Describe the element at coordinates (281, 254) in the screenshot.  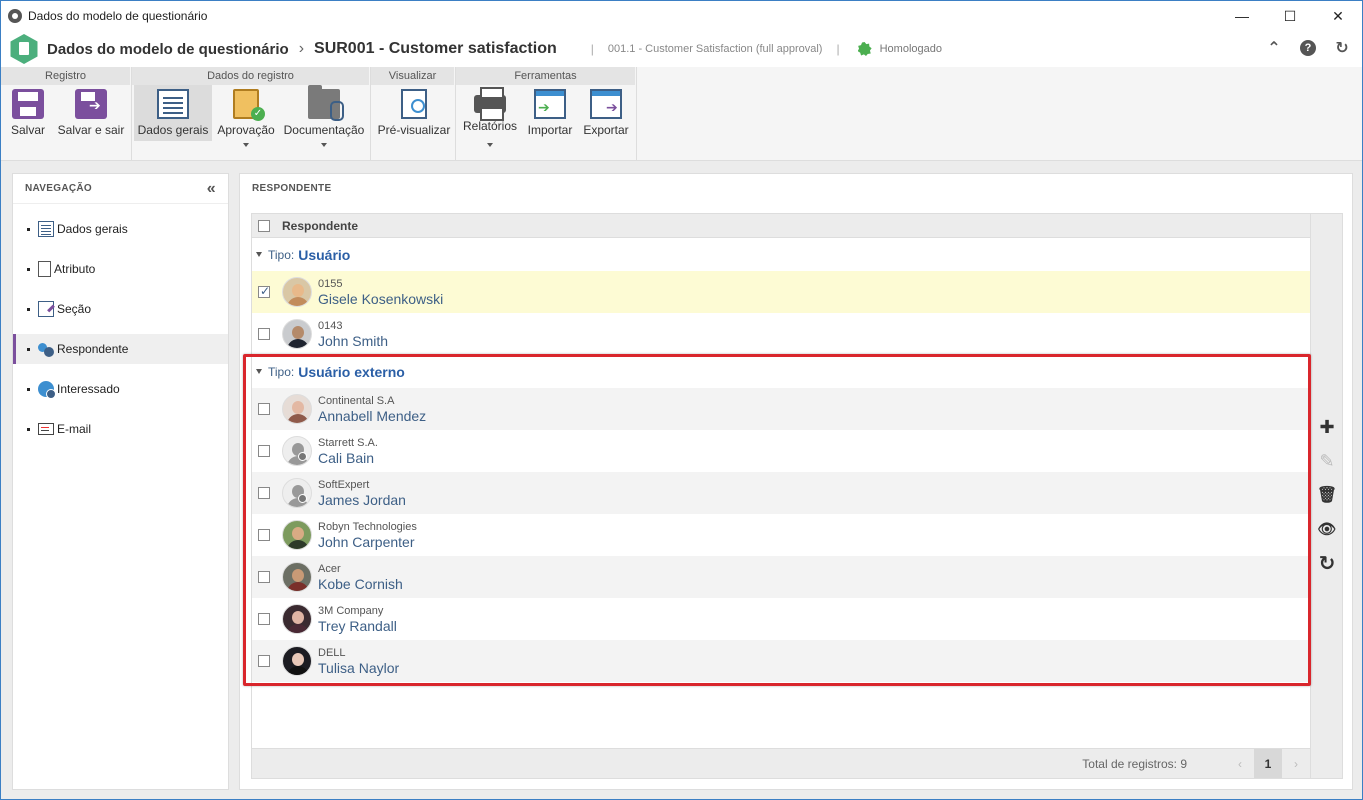
I see `group-label: Tipo:` at that location.